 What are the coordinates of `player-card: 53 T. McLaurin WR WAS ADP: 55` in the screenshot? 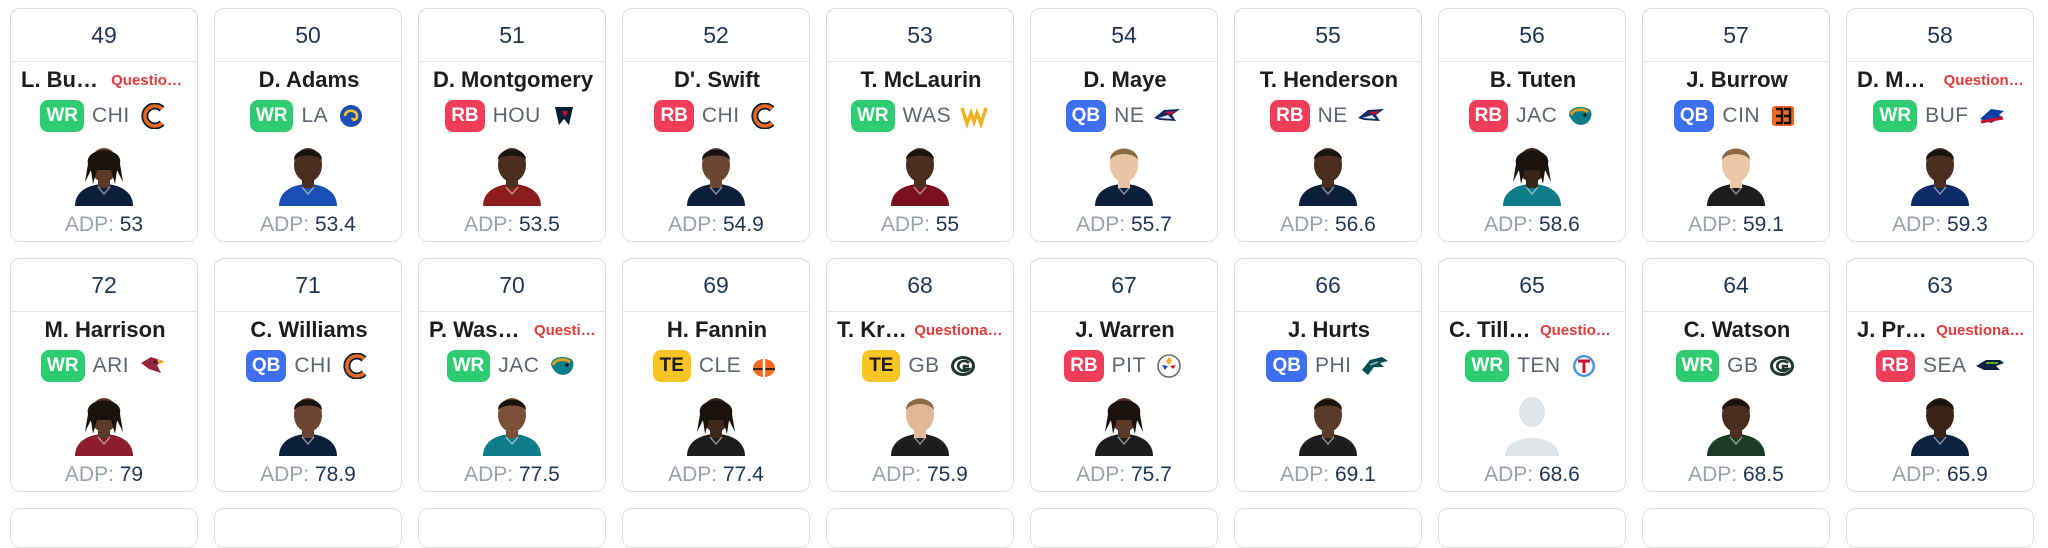 It's located at (920, 125).